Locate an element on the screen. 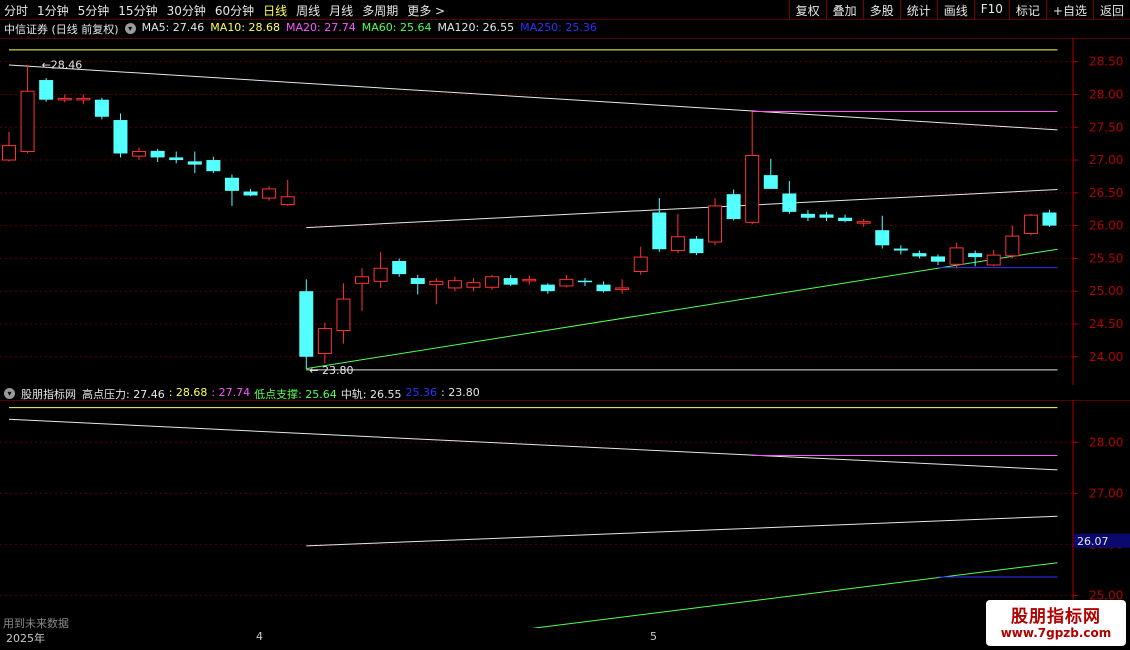  toolbar-button-3: 统计 is located at coordinates (918, 9).